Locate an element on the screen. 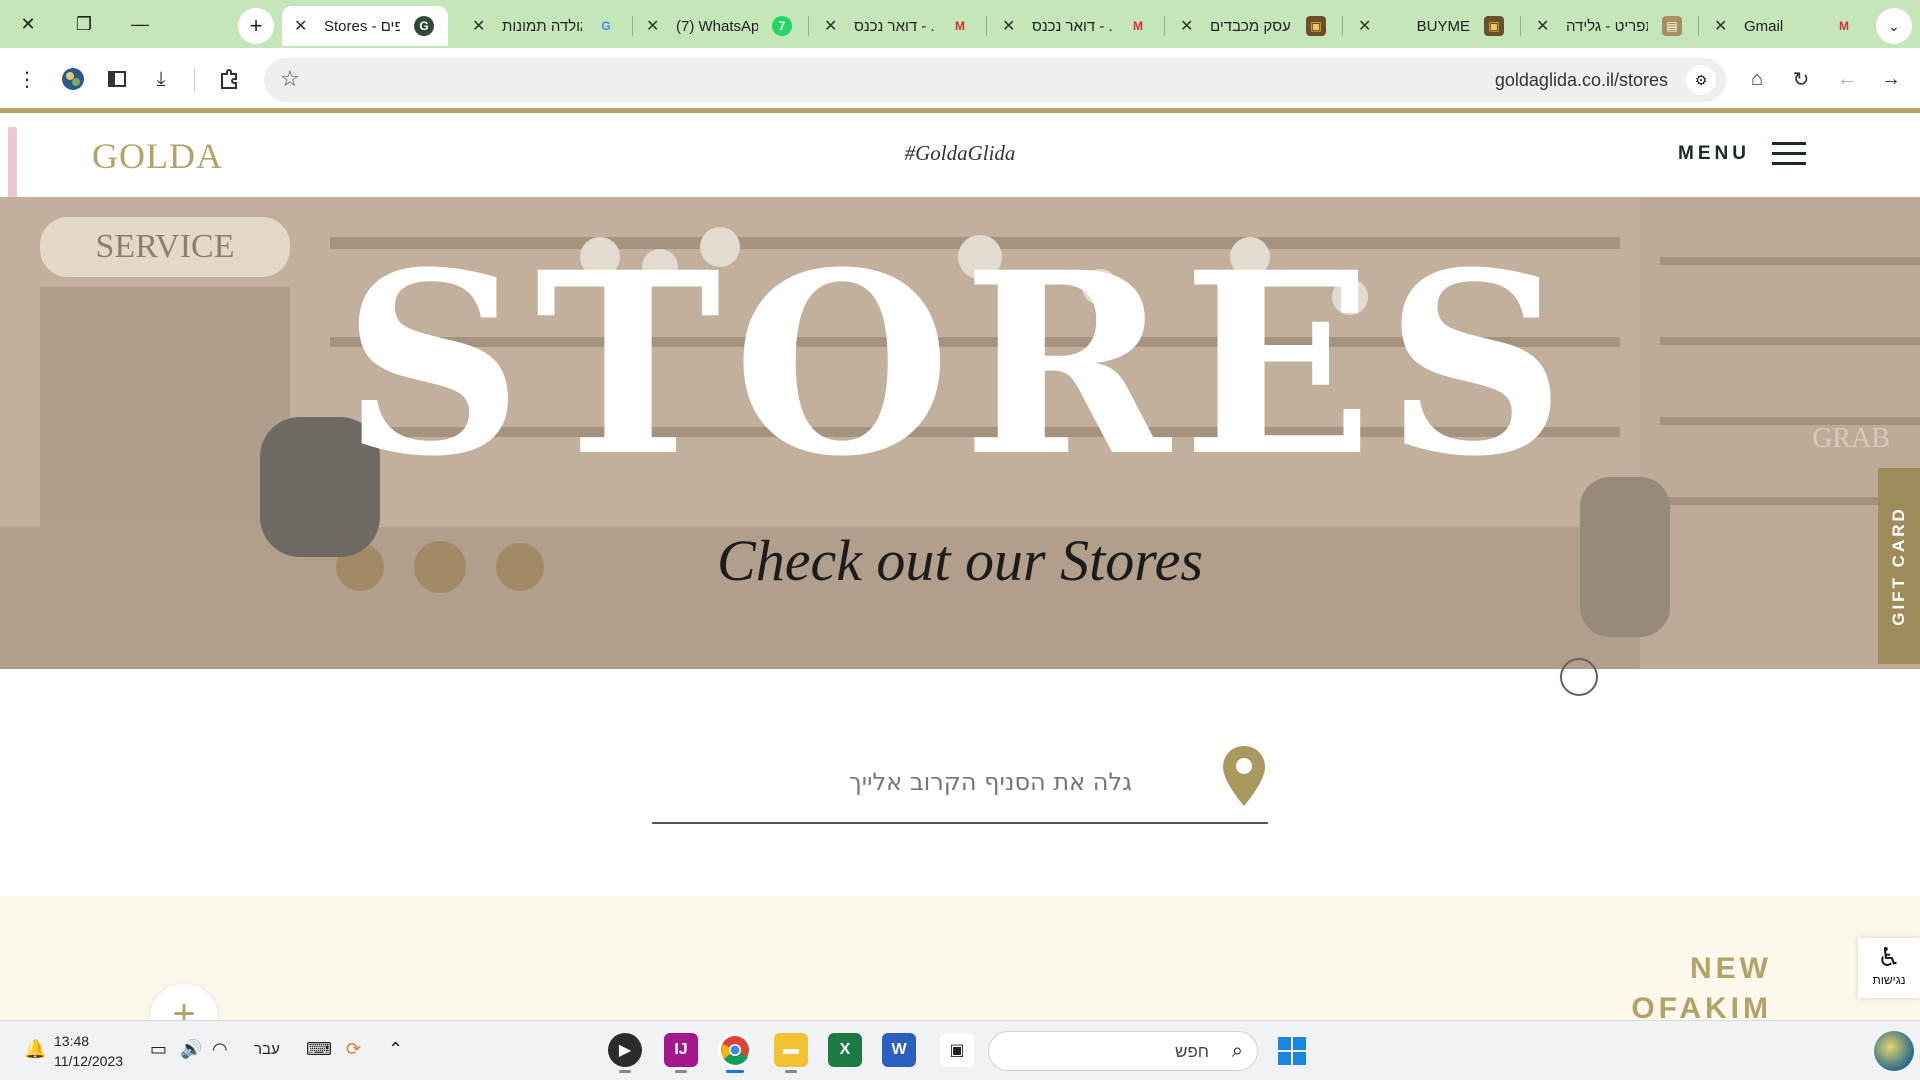  address-bar: ☆ goldaglida.co.il/stores ⚙ is located at coordinates (995, 80).